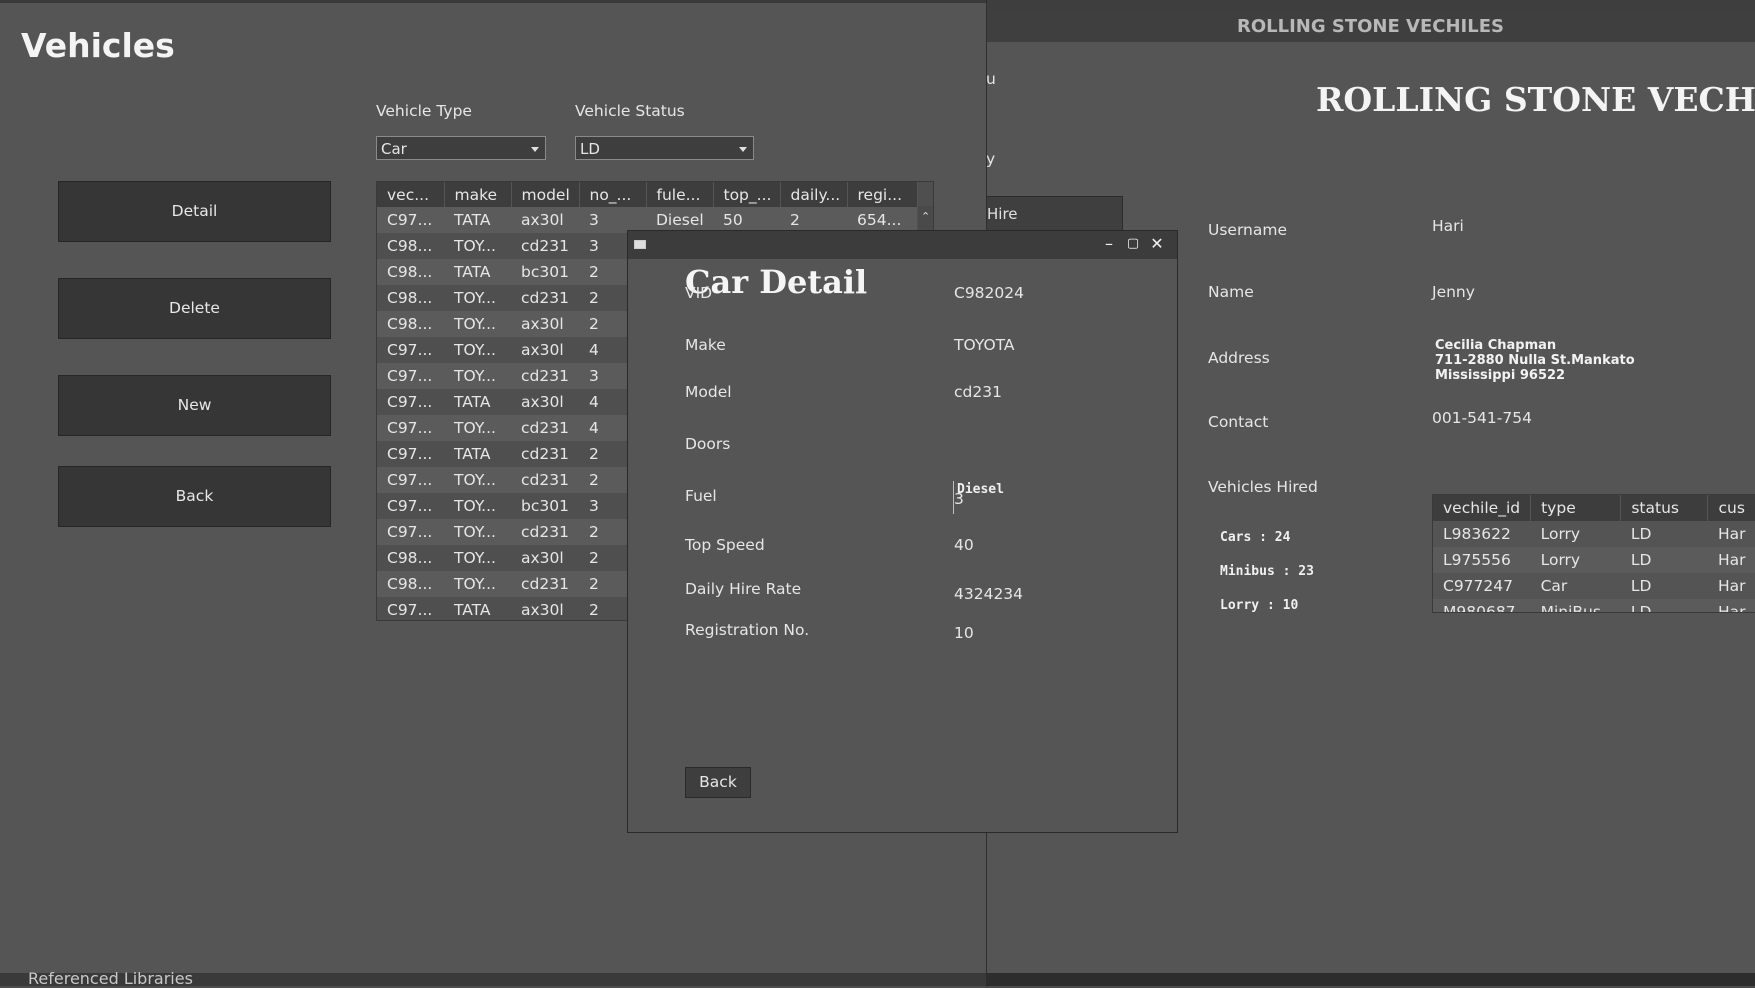  What do you see at coordinates (1496, 345) in the screenshot?
I see `address-line: Cecilia Chapman` at bounding box center [1496, 345].